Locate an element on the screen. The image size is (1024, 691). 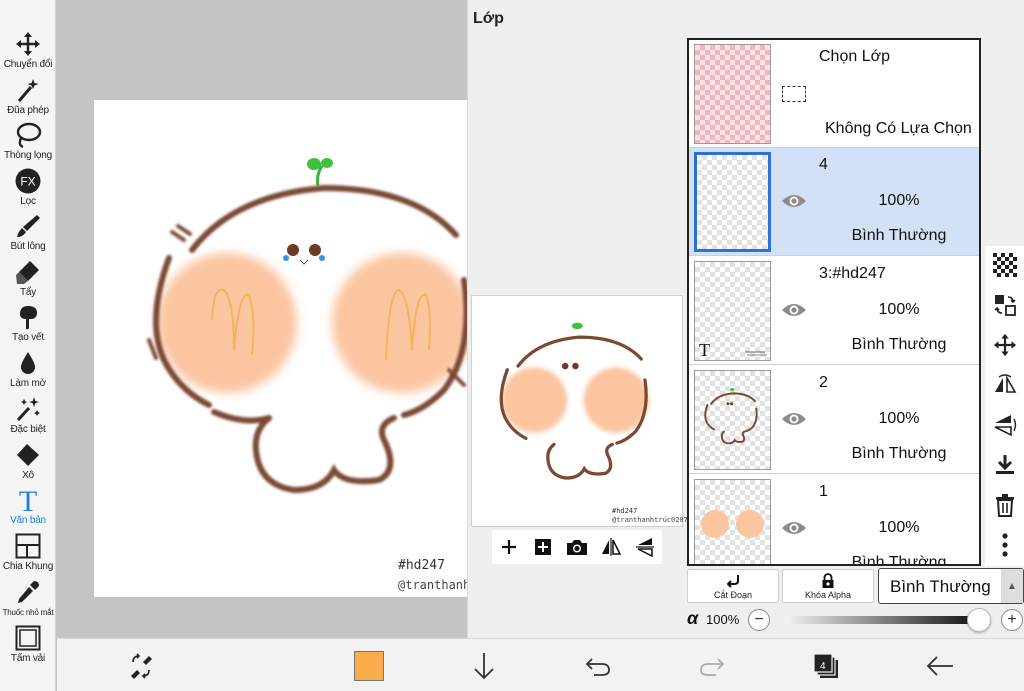
layer-name: 1 is located at coordinates (823, 491).